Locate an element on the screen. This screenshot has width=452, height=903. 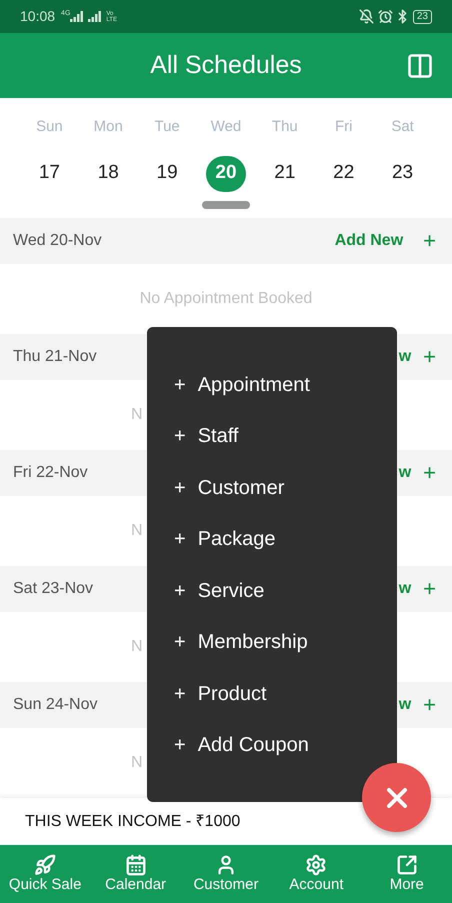
nav-tab: Calendar is located at coordinates (135, 874).